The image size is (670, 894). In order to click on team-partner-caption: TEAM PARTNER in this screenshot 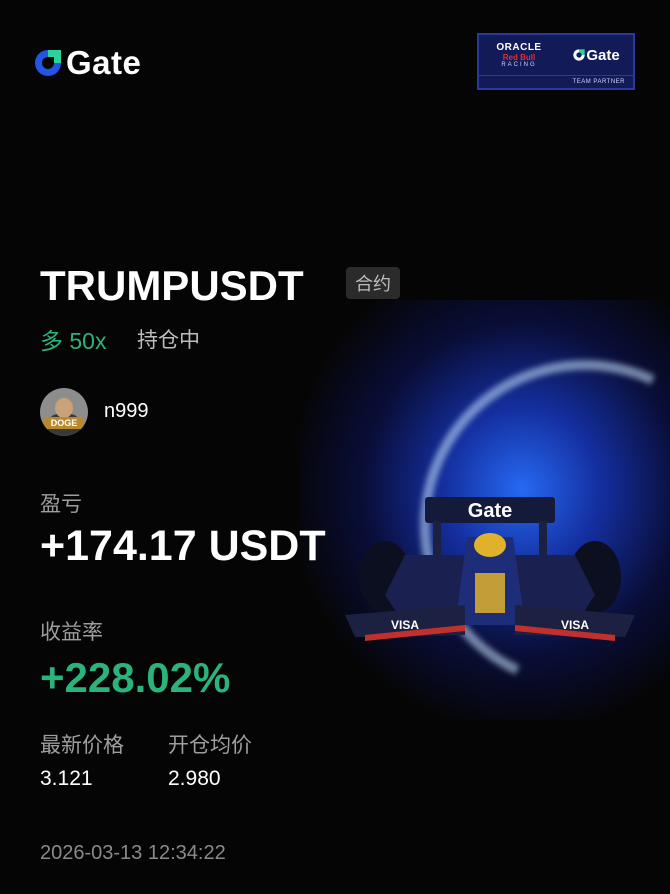, I will do `click(556, 81)`.